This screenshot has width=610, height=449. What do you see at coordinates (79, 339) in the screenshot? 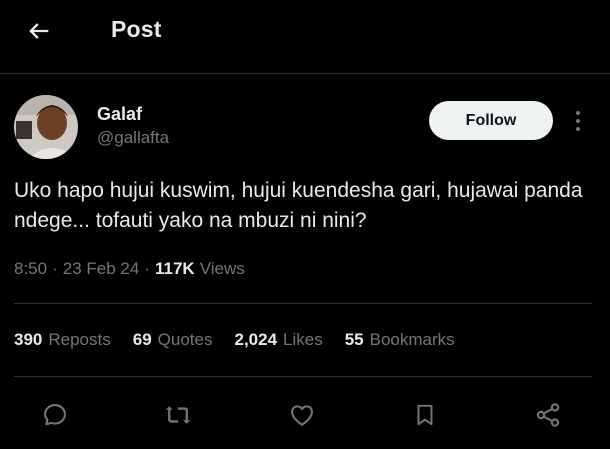
I see `stat-label: Reposts` at bounding box center [79, 339].